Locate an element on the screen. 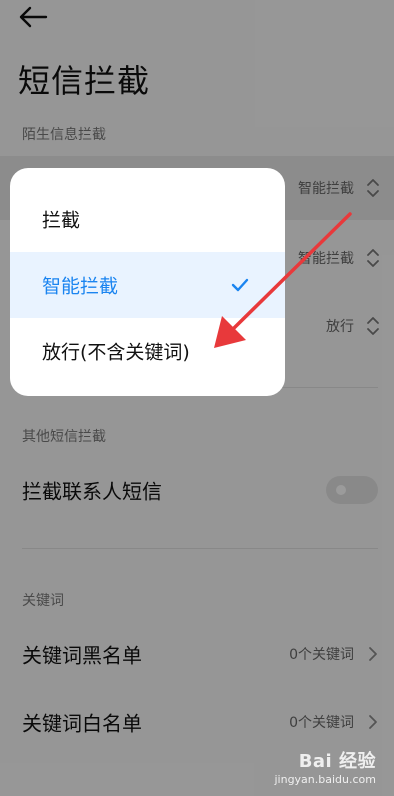  menu-option-allow: 放行(不含关键词) is located at coordinates (147, 351).